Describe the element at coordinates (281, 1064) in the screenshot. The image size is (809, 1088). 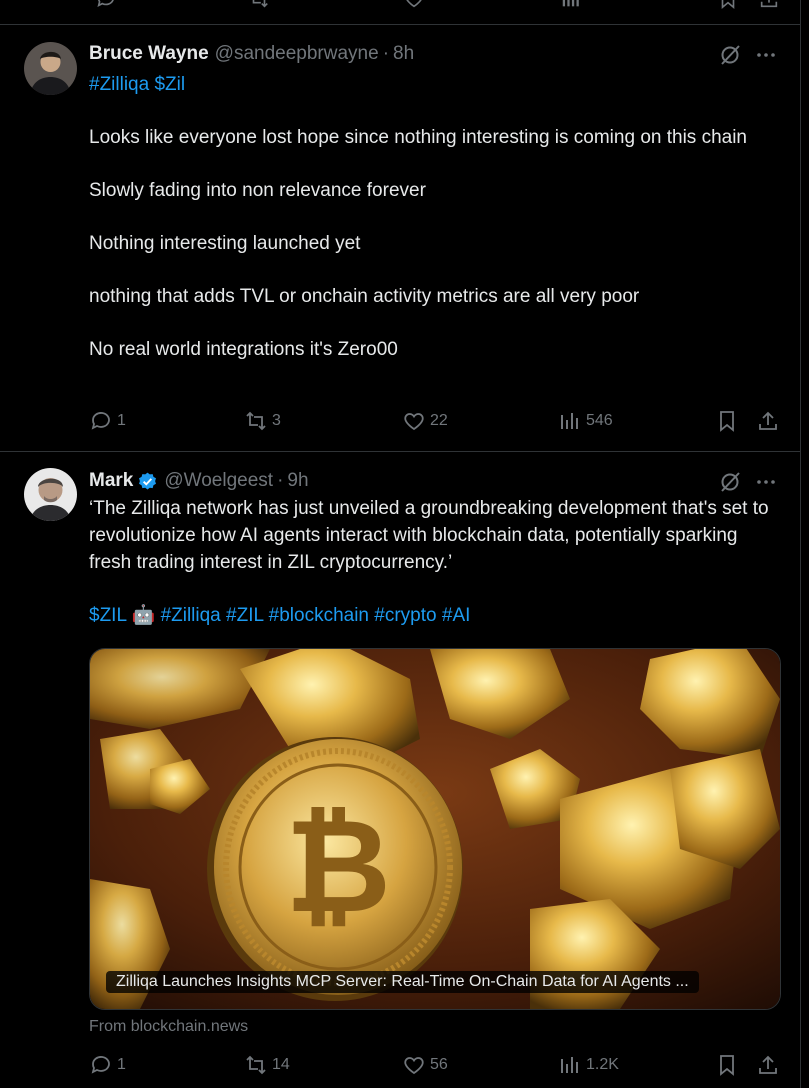
I see `repost-count: 14` at that location.